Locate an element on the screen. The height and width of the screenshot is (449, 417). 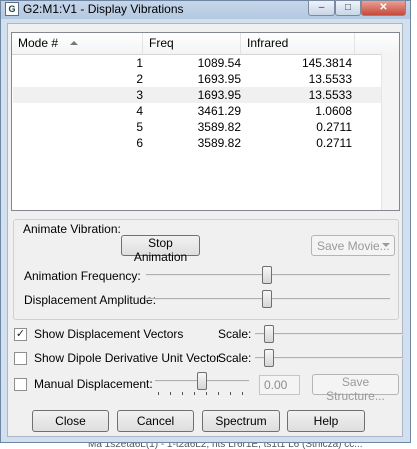
maximize-icon: □ is located at coordinates (348, 8).